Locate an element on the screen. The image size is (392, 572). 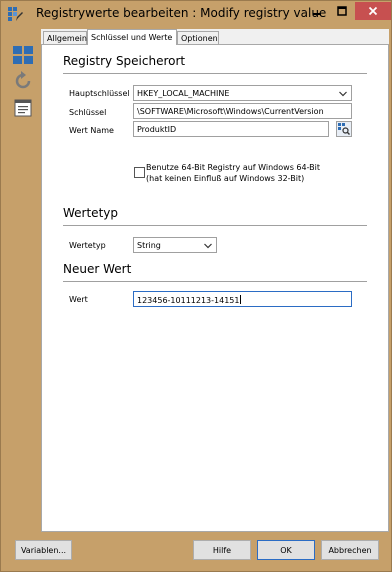
hive-select: HKEY_LOCAL_MACHINE is located at coordinates (242, 93).